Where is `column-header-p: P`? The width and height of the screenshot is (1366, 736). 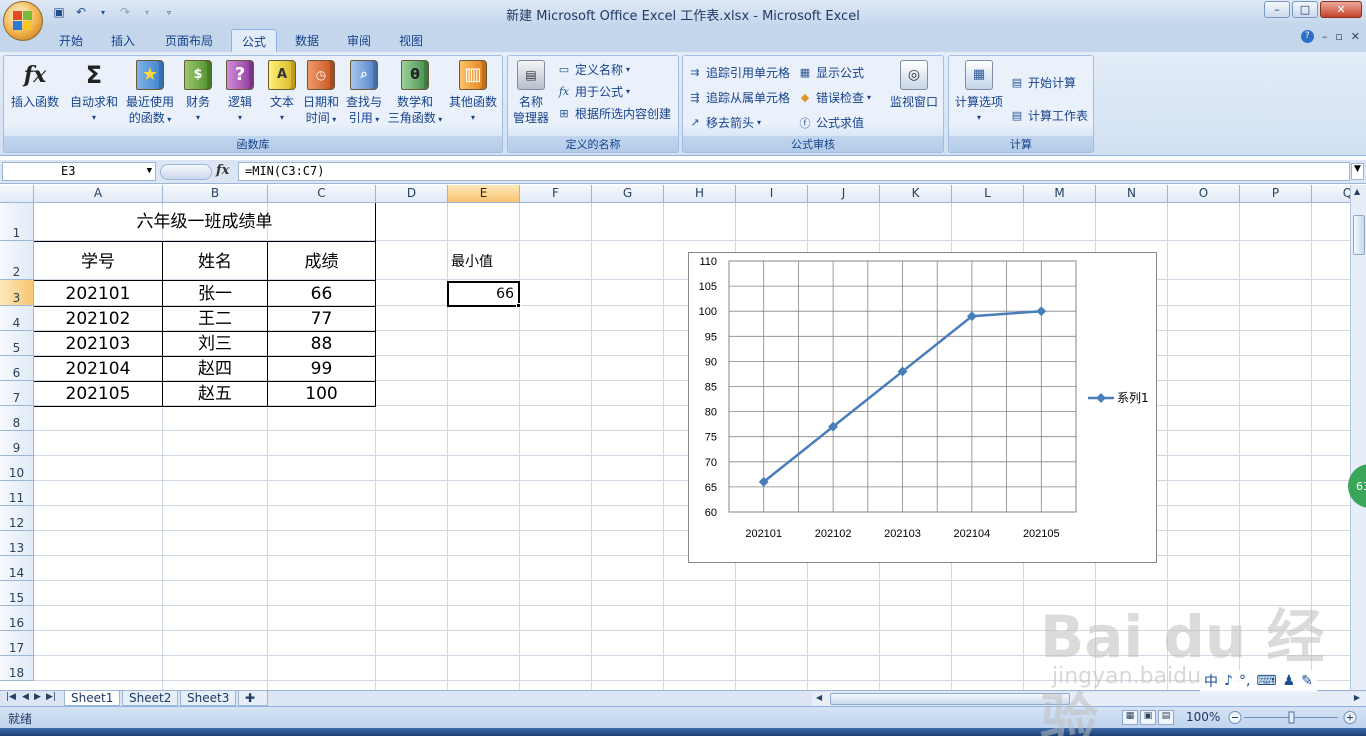 column-header-p: P is located at coordinates (1276, 194).